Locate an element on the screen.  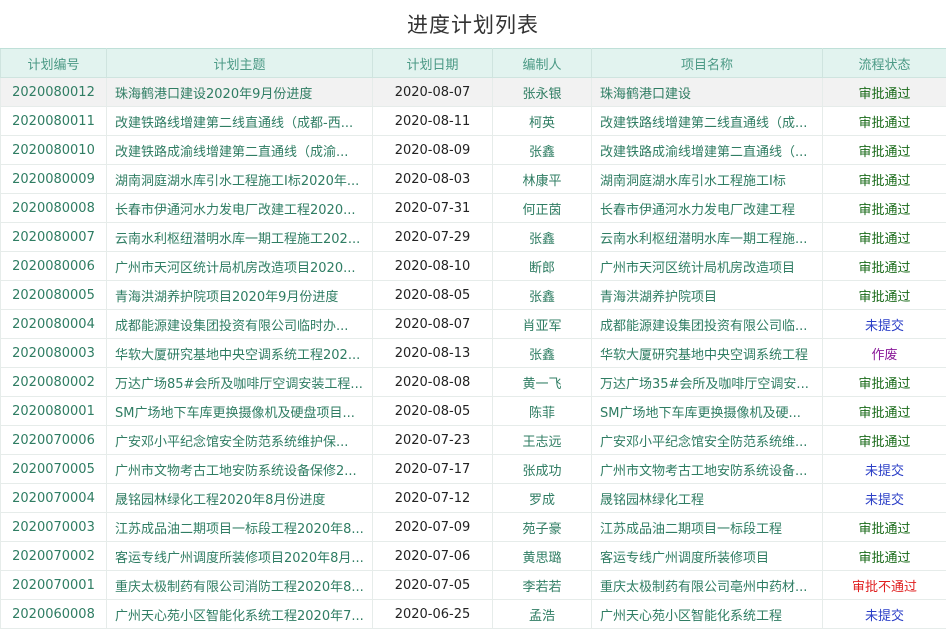
cell-plan-date: 2020-08-09 is located at coordinates (432, 150).